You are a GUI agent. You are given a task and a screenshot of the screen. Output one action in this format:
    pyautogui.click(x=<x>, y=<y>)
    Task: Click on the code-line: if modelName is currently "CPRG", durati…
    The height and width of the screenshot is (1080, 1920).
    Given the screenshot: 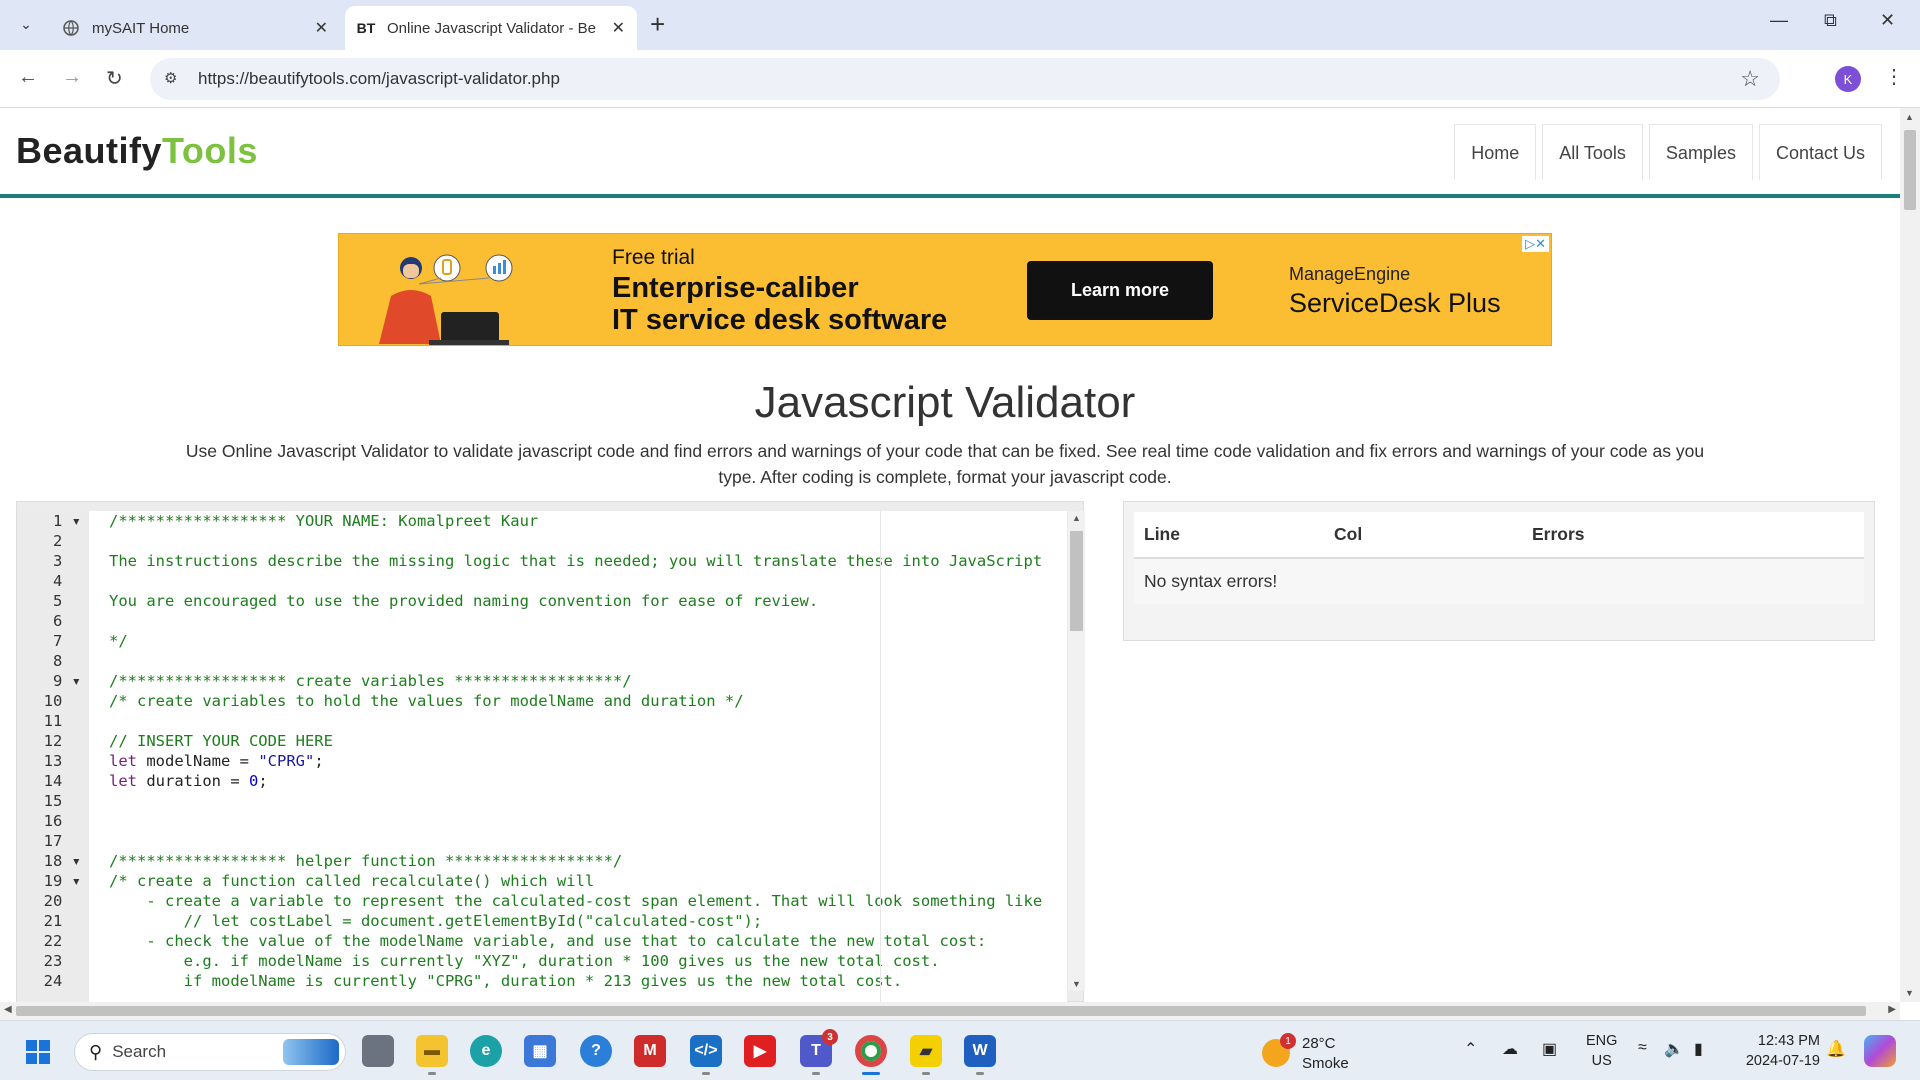 What is the action you would take?
    pyautogui.click(x=578, y=981)
    